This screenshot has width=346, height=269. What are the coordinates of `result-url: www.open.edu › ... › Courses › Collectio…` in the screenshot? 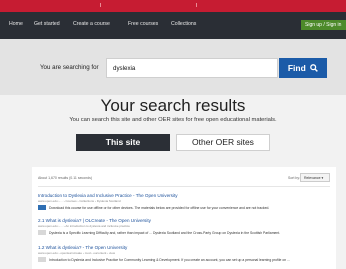 It's located at (79, 201).